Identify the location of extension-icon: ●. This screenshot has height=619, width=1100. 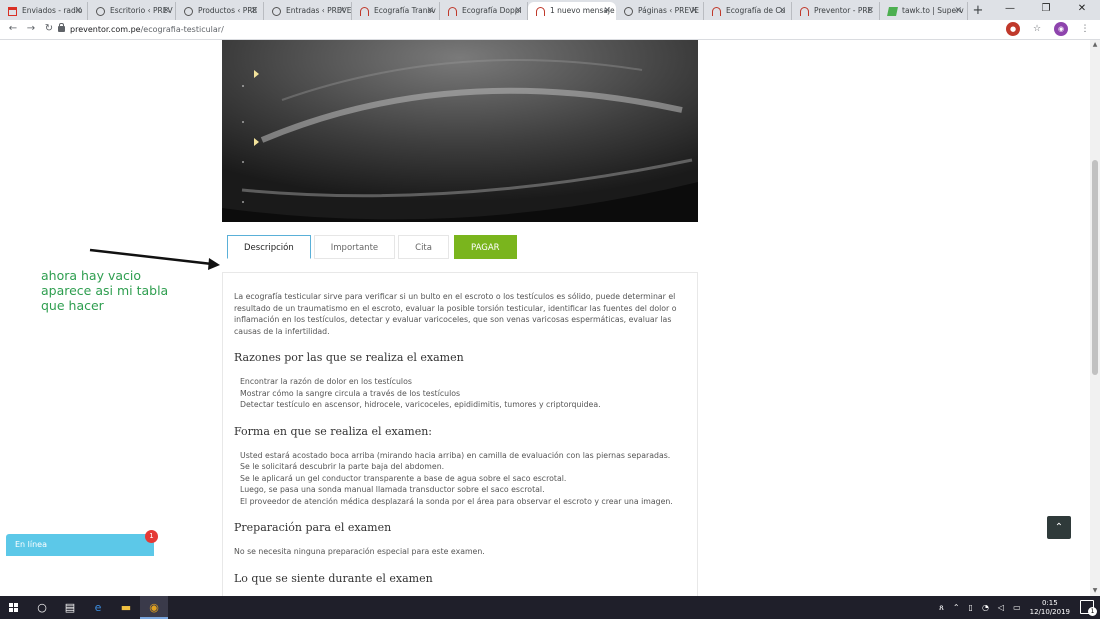
(1013, 29).